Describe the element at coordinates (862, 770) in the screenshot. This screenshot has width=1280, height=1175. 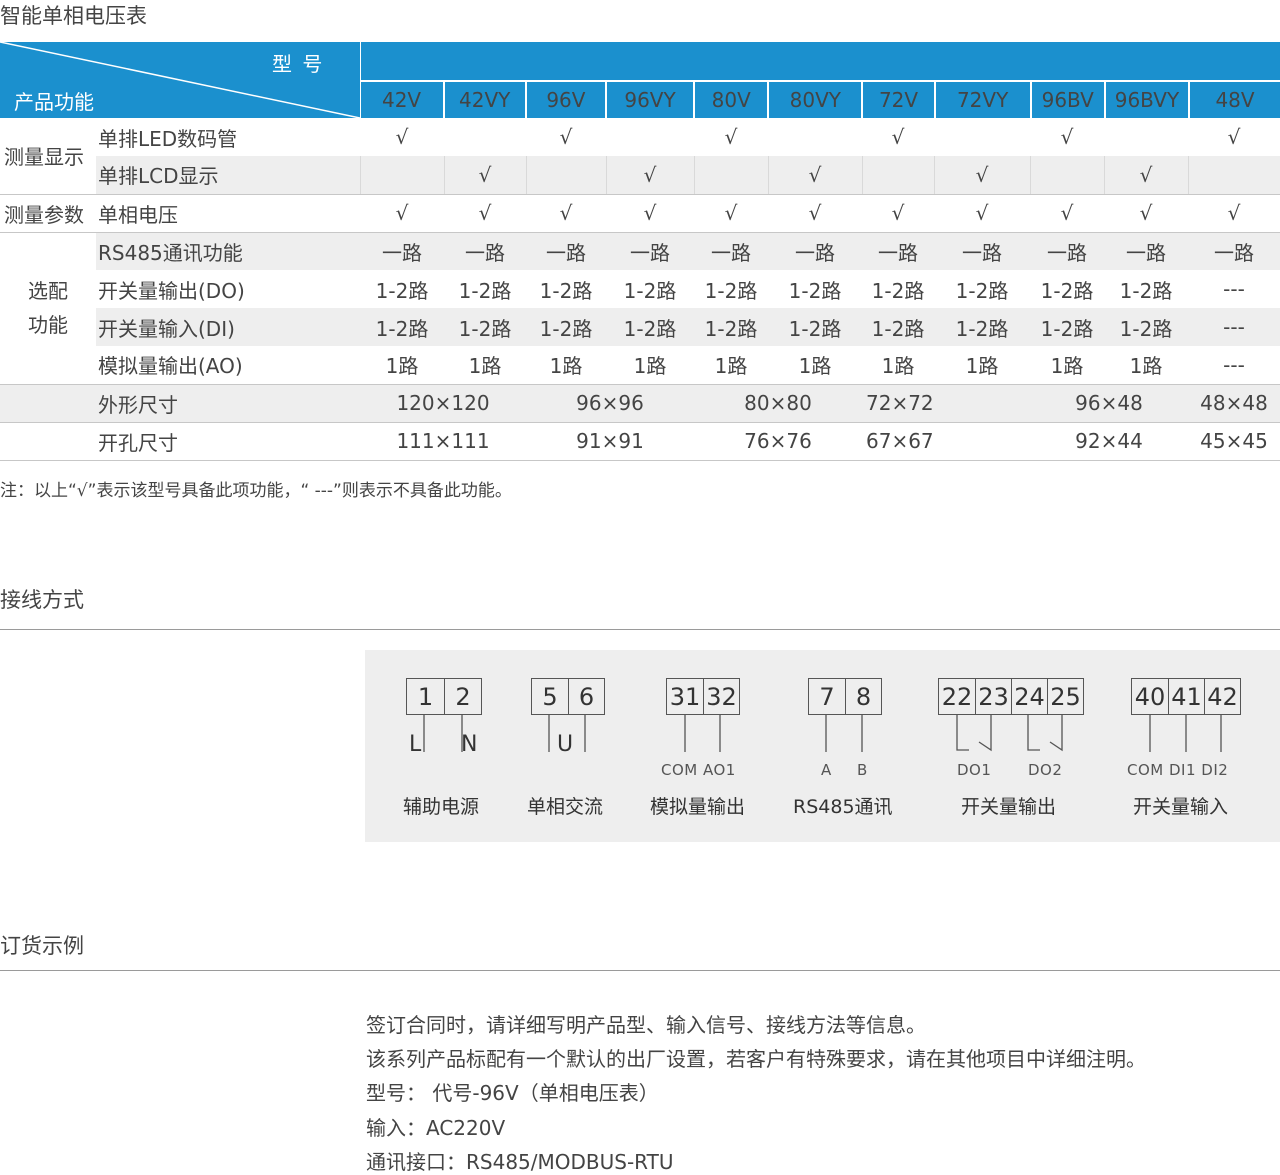
I see `terminal-sublabel: B` at that location.